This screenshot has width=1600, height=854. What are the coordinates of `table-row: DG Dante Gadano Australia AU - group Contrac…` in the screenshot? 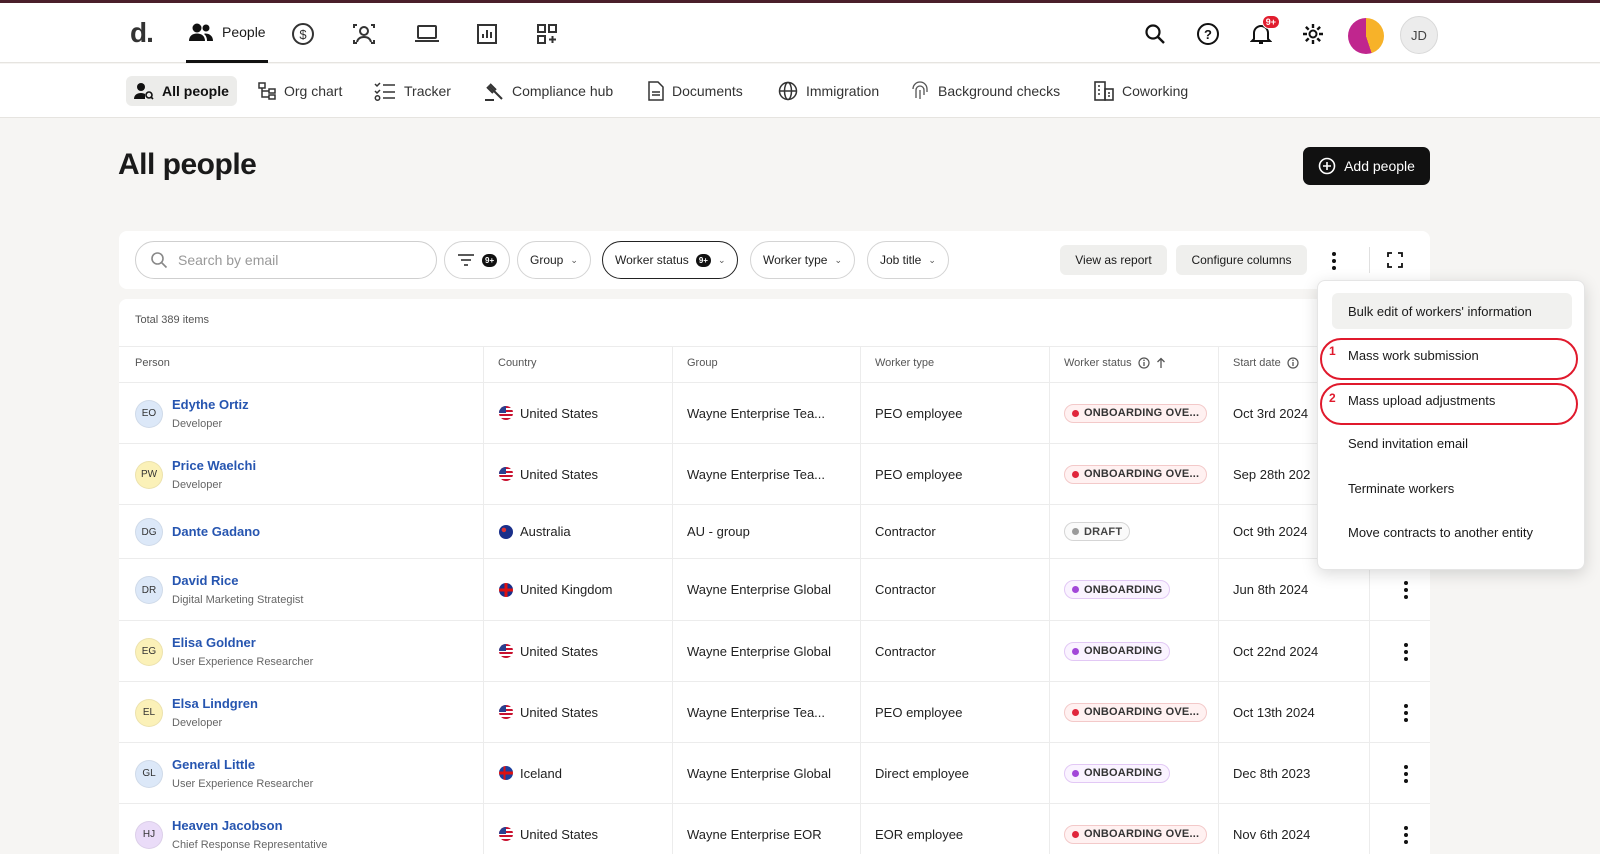 It's located at (774, 532).